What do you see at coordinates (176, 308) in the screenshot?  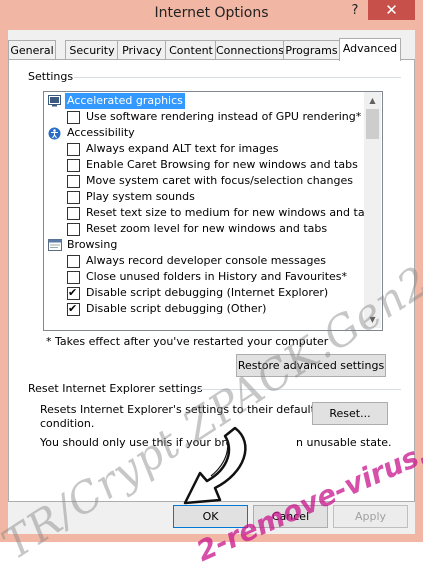 I see `option-label: Disable script debugging (Other)` at bounding box center [176, 308].